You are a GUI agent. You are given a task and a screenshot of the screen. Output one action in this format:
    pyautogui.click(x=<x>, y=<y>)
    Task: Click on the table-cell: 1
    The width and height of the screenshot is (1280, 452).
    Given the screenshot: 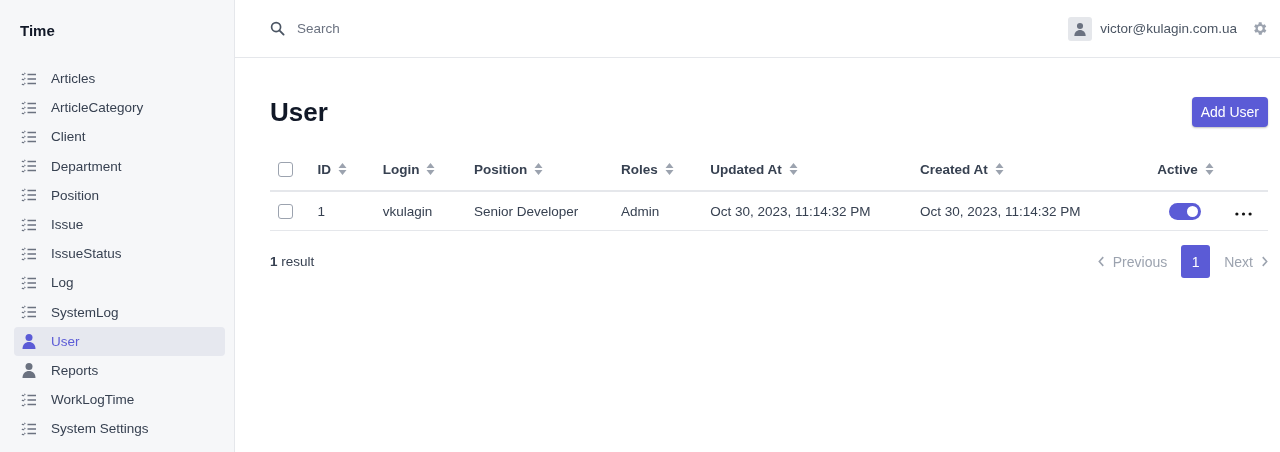 What is the action you would take?
    pyautogui.click(x=321, y=211)
    